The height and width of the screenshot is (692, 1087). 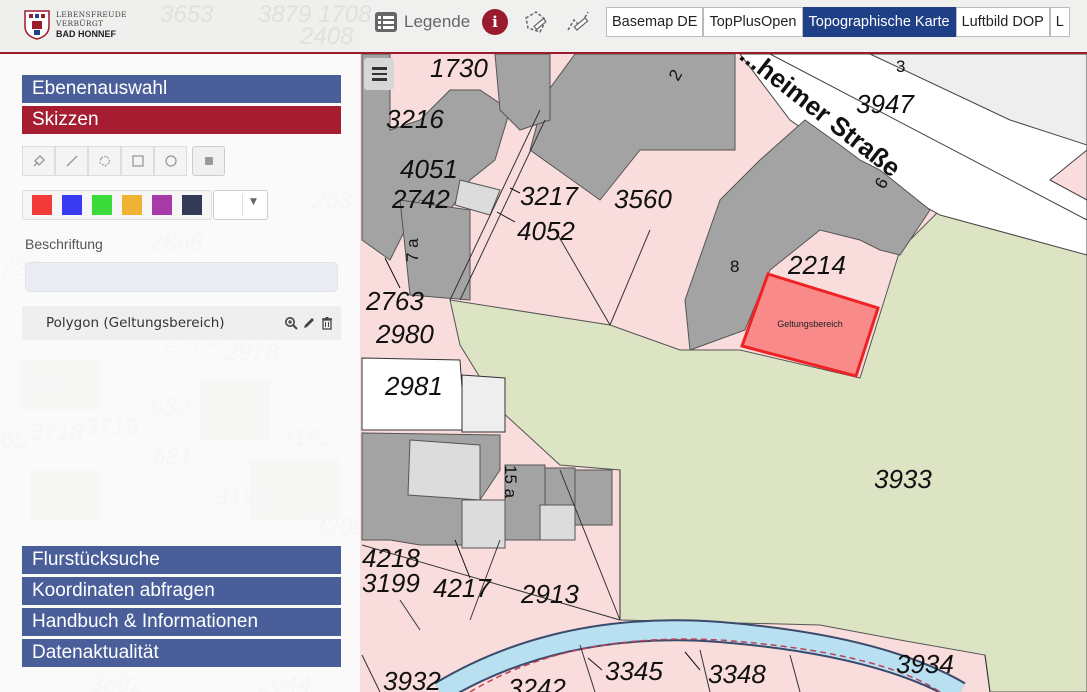 I want to click on draw-polygon-button, so click(x=104, y=161).